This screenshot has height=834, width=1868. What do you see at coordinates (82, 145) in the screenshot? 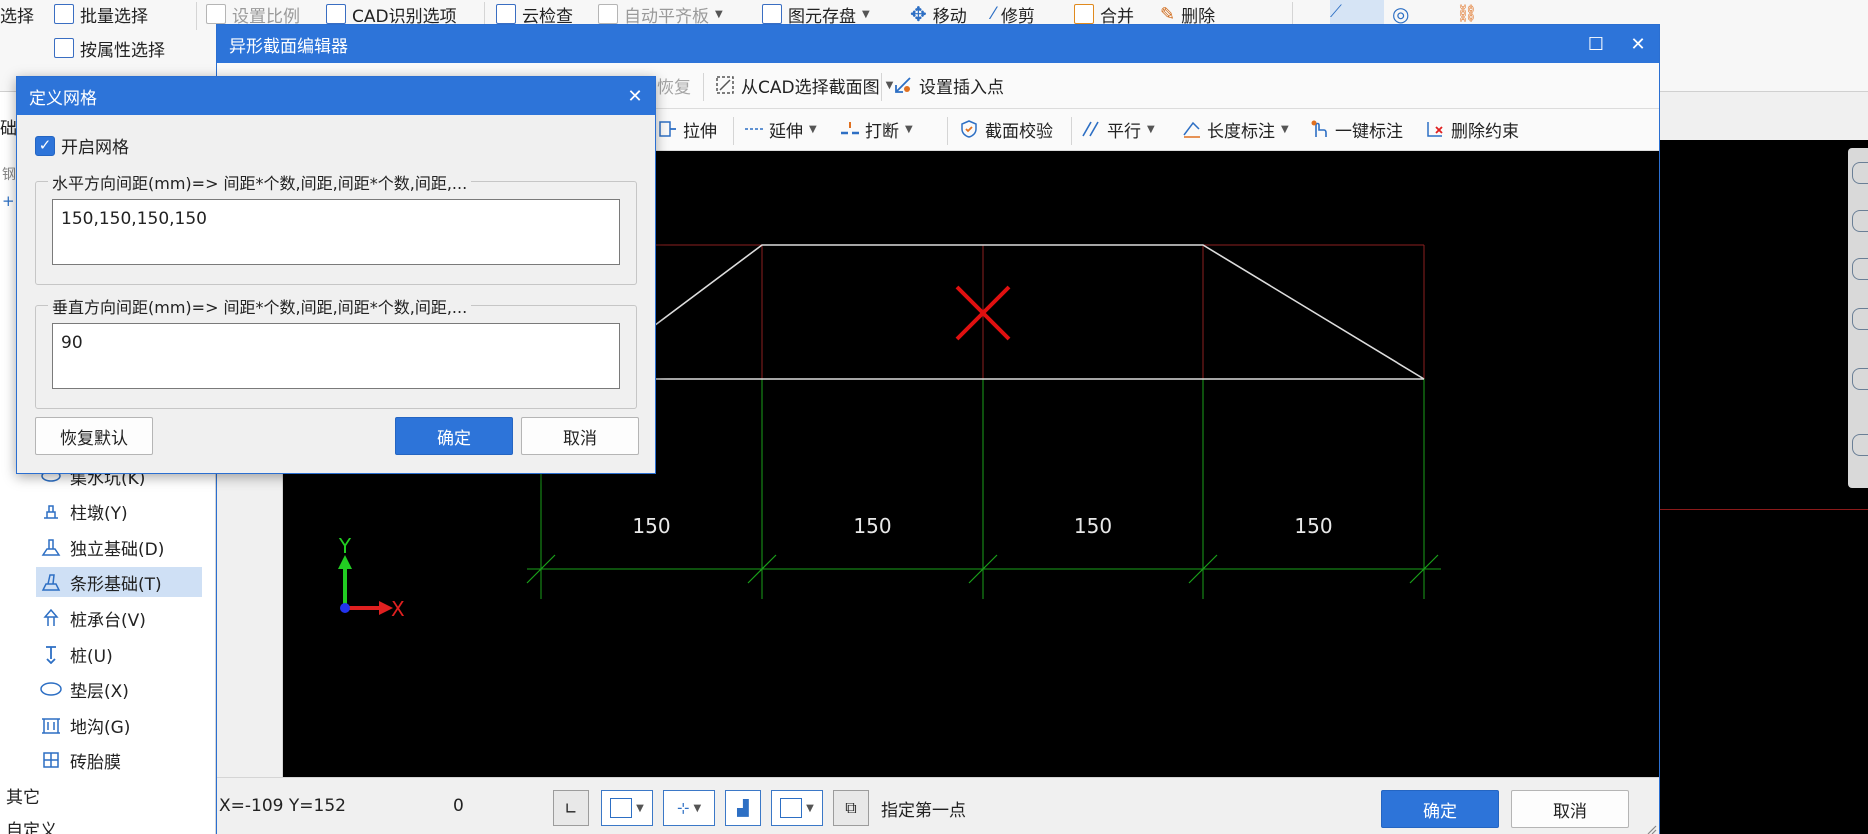
I see `enable-grid-checkbox: ✓ 开启网格` at bounding box center [82, 145].